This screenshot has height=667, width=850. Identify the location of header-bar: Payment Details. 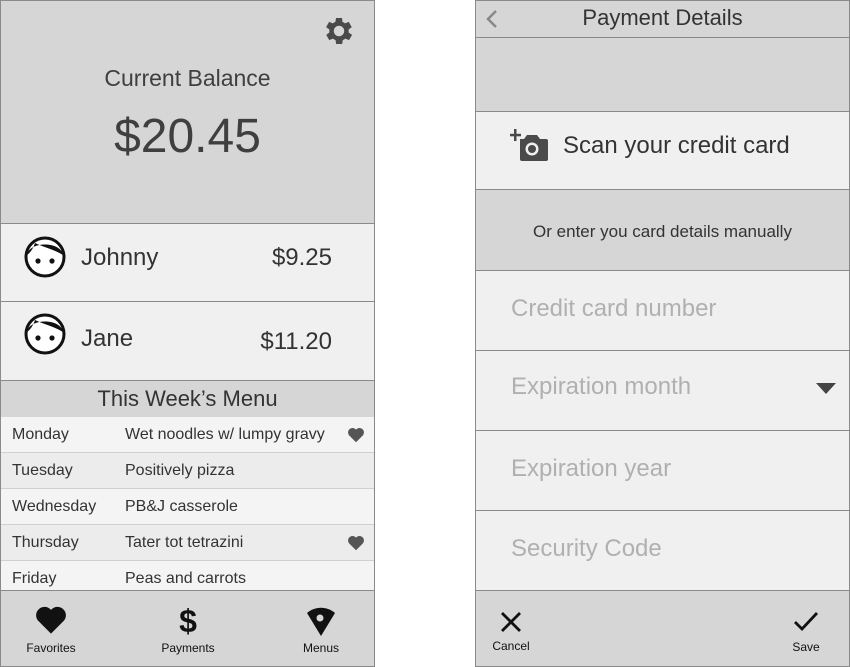
(662, 19).